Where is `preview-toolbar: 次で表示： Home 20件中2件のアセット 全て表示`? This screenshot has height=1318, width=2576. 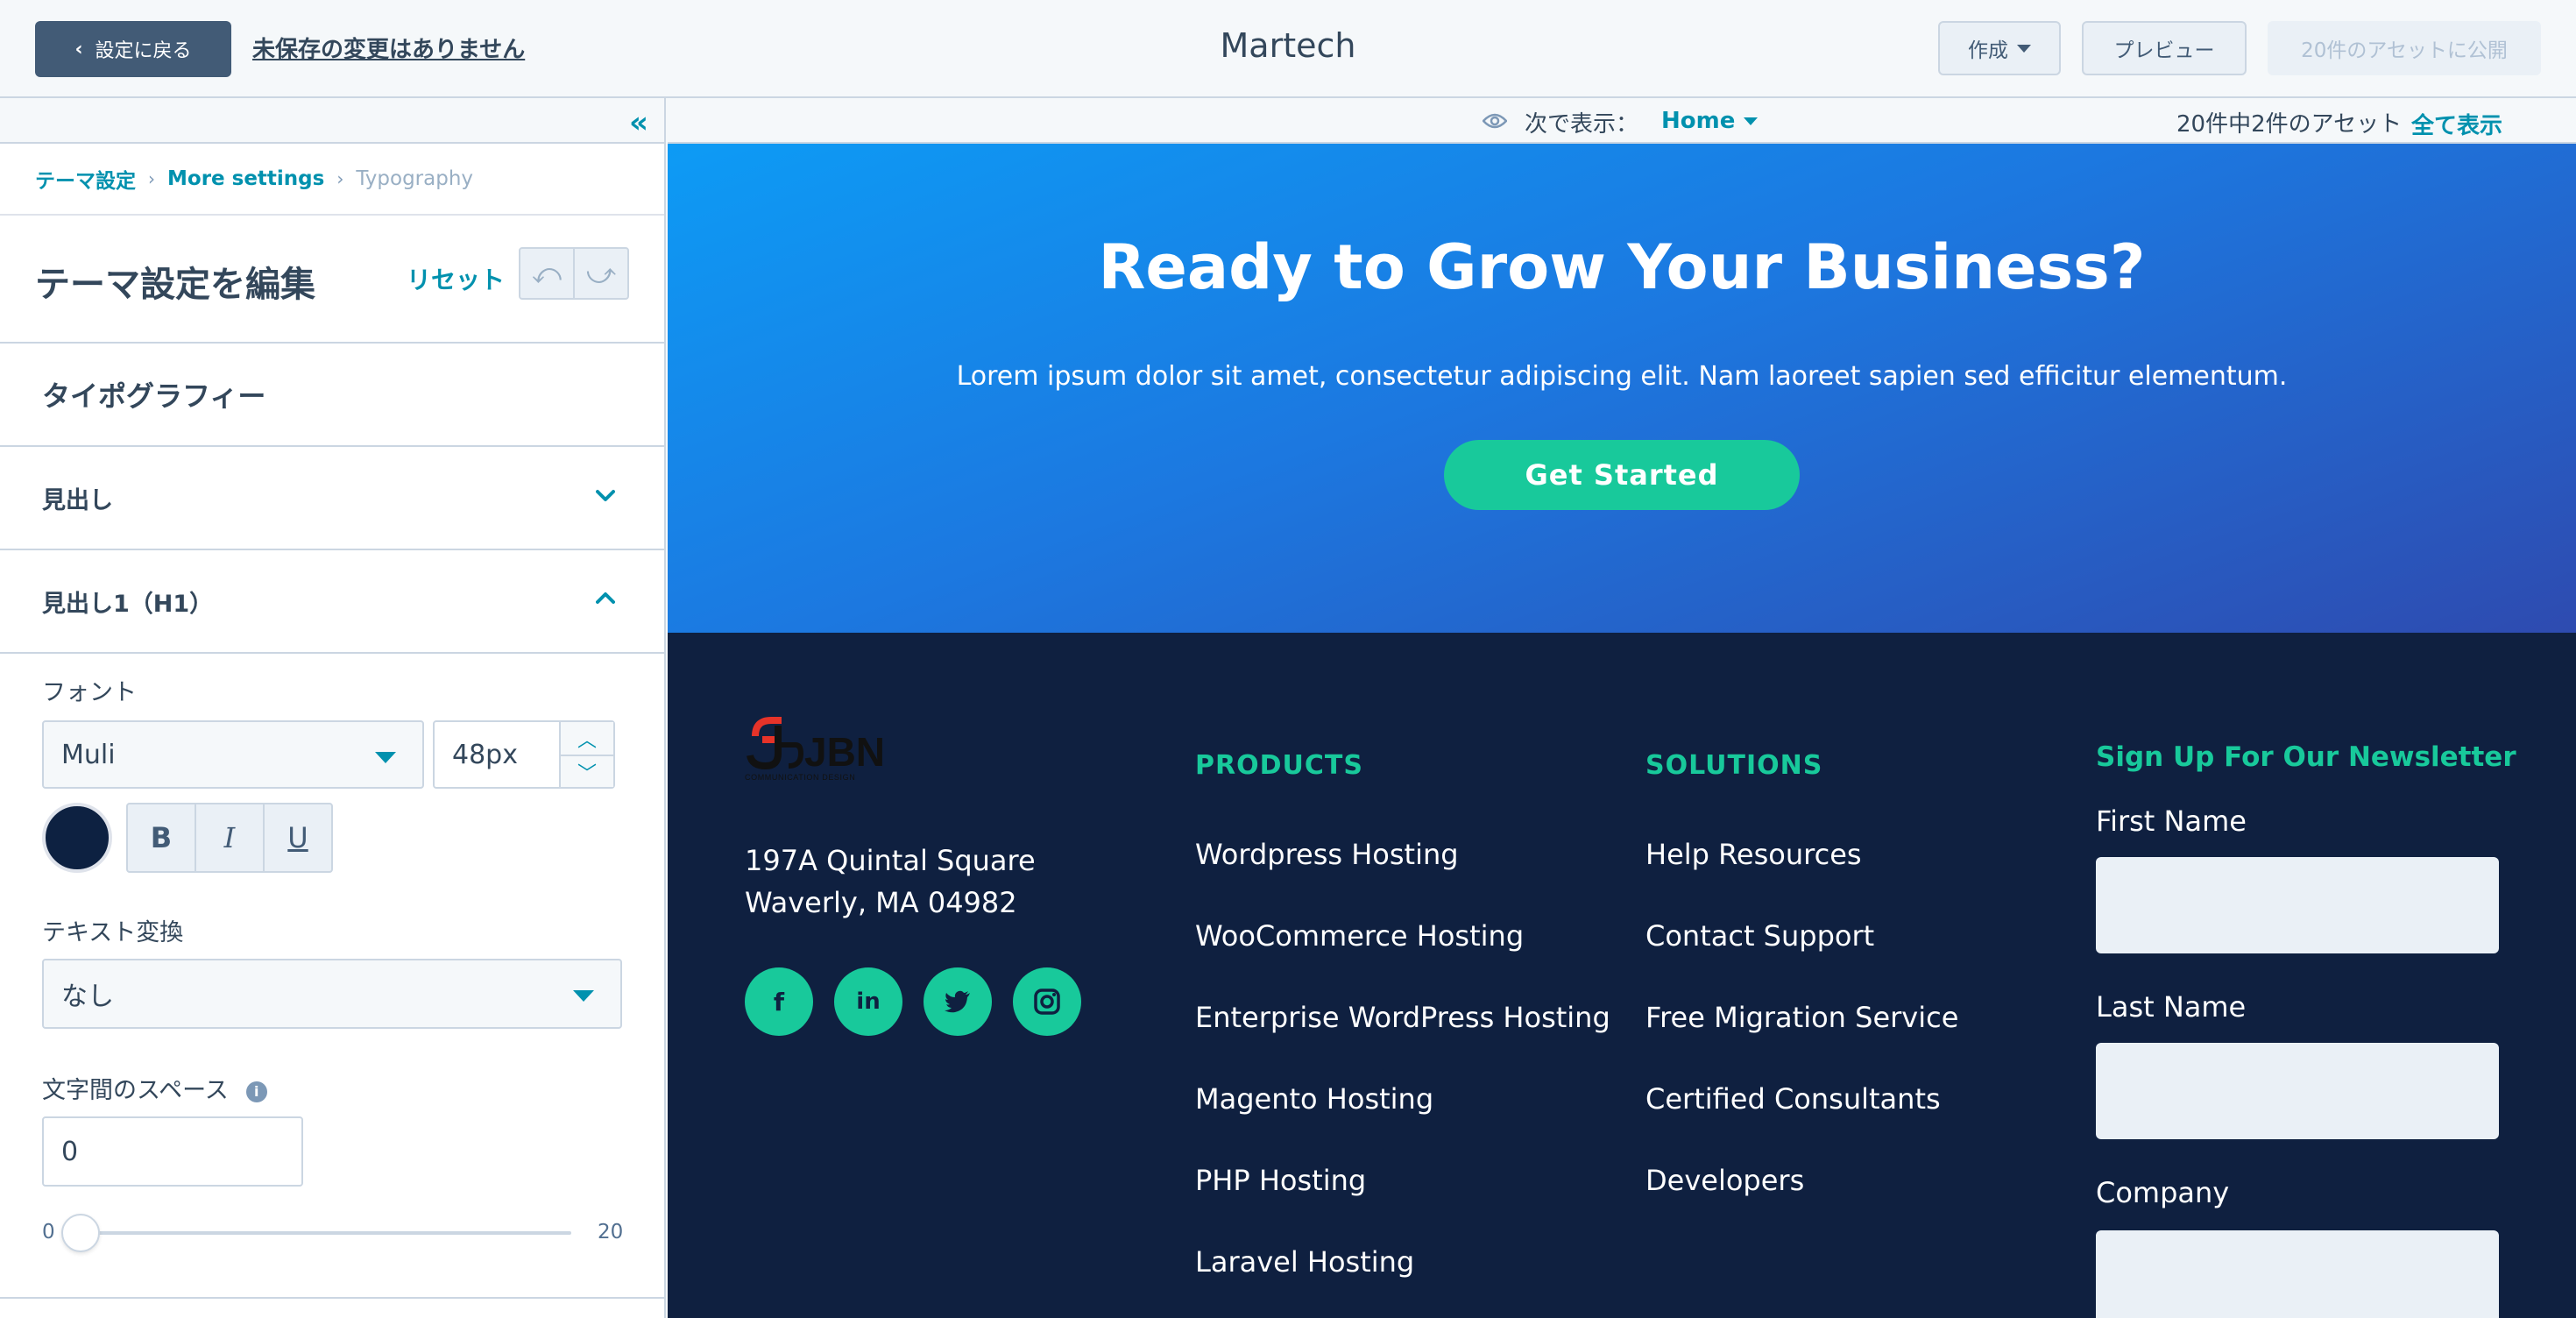
preview-toolbar: 次で表示： Home 20件中2件のアセット 全て表示 is located at coordinates (1622, 121).